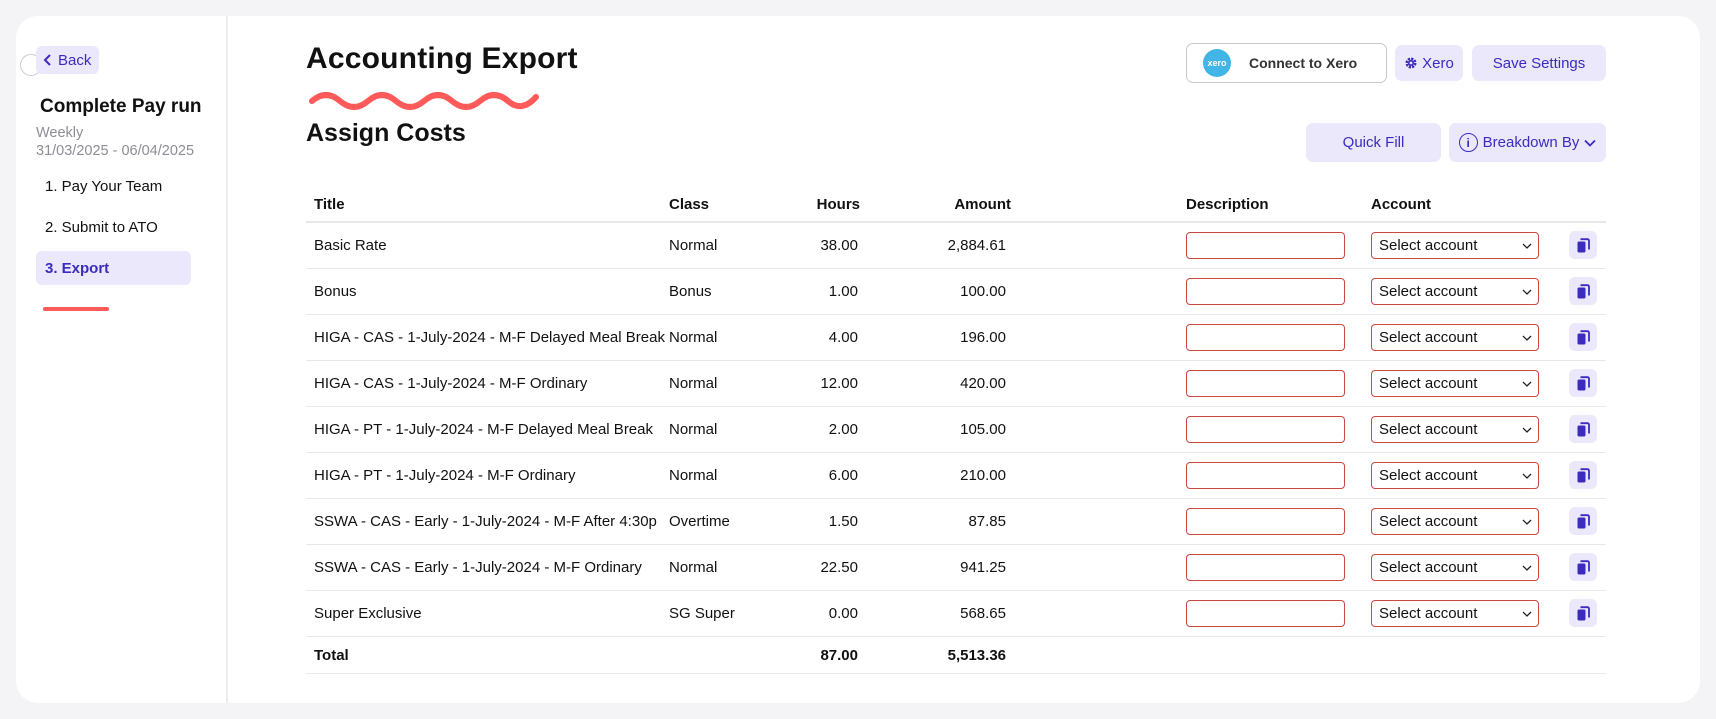  What do you see at coordinates (1373, 142) in the screenshot?
I see `quick-fill-button: Quick Fill` at bounding box center [1373, 142].